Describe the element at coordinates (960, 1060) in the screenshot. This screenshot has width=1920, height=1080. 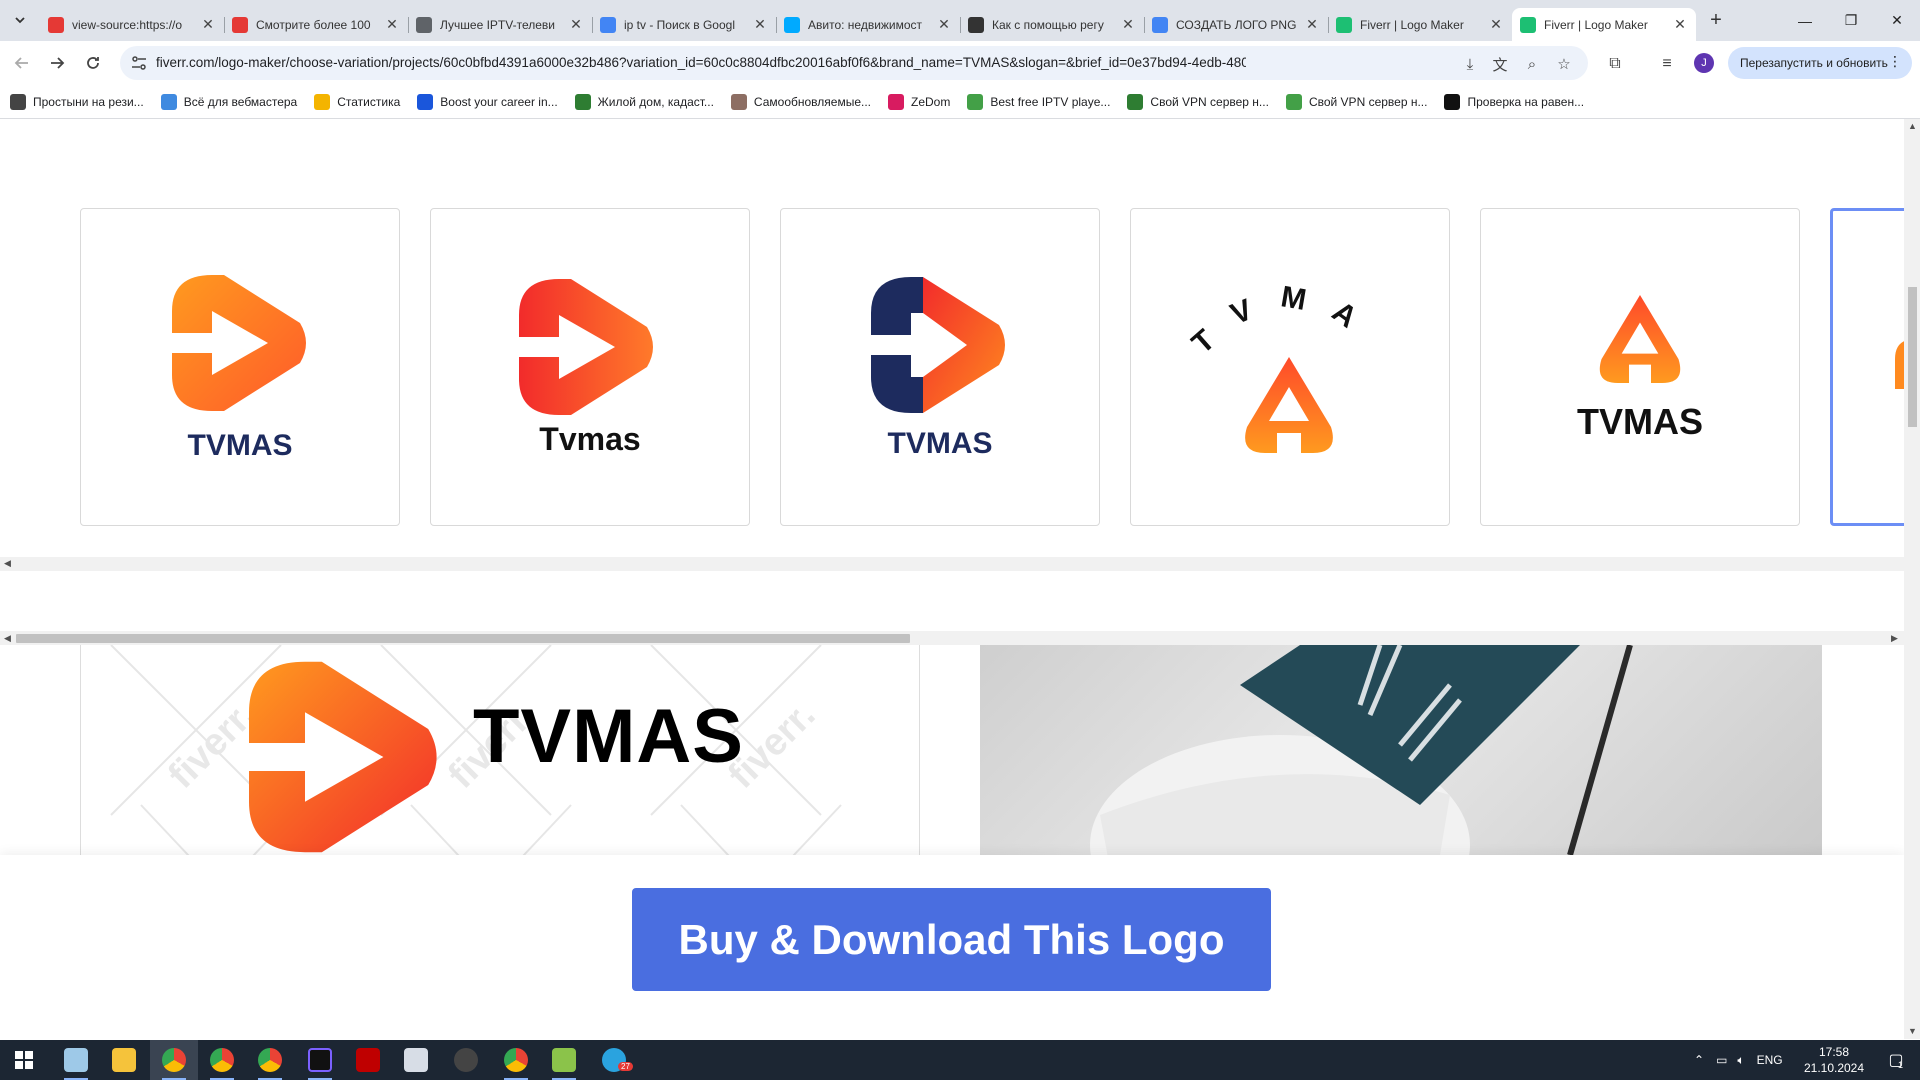
I see `windows-taskbar: 27 ⌃ ▭ 🔈︎ ENG 17:58 21.10.2024 ▢ 1` at that location.